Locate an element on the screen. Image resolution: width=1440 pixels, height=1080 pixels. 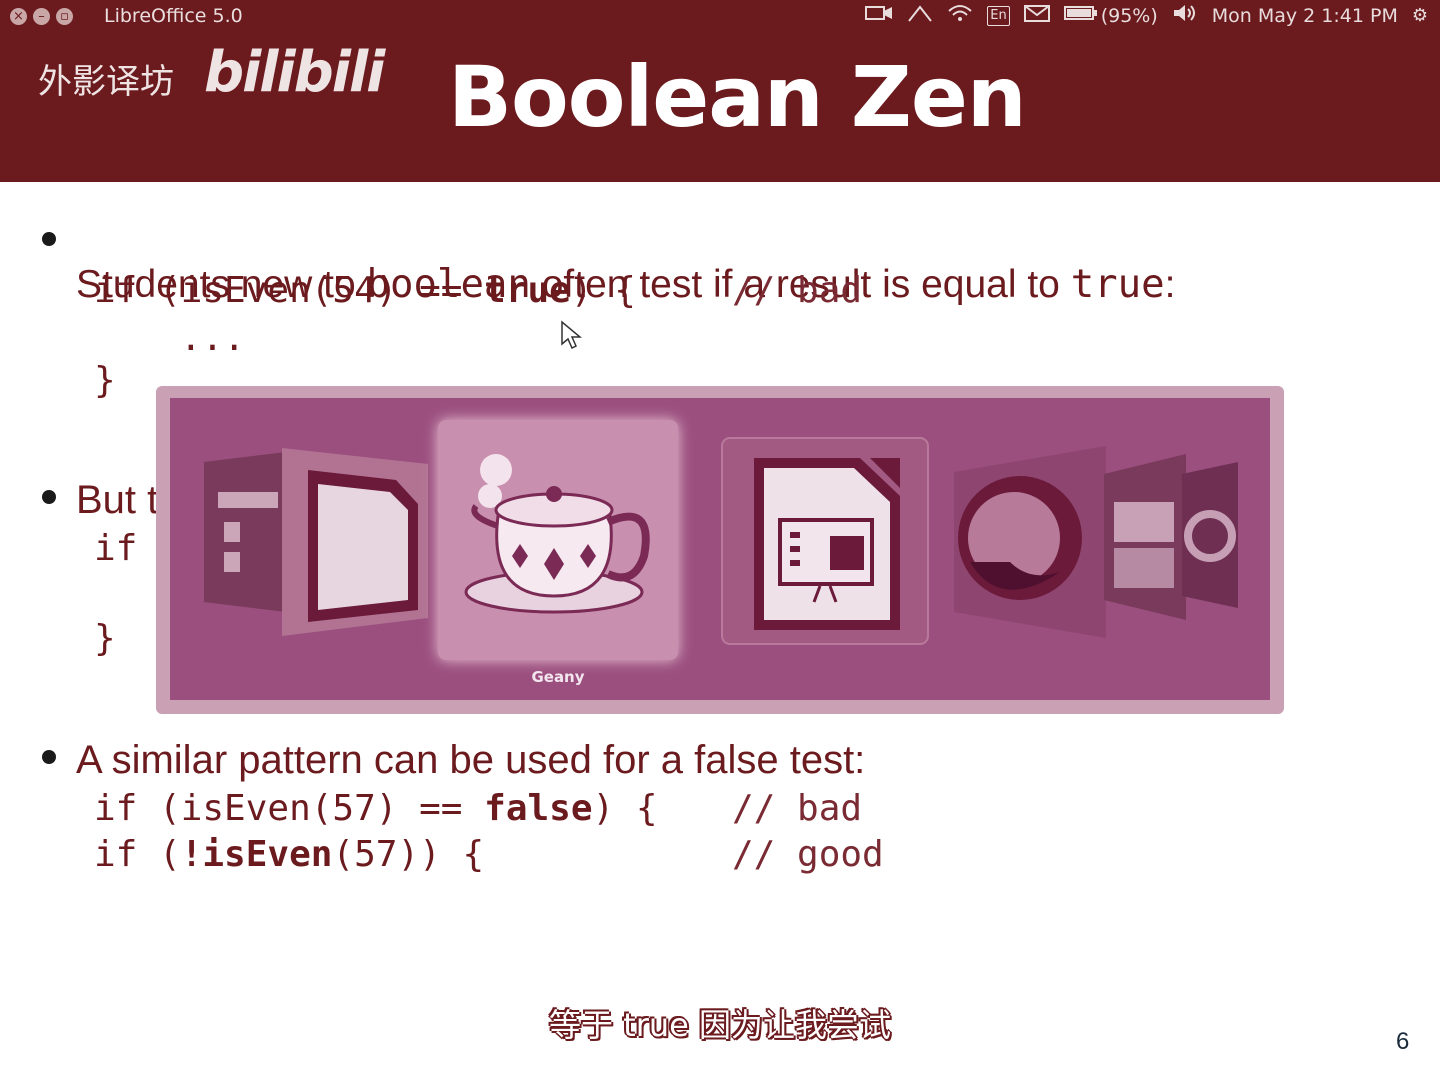
system-tray: En (95%) Mon May 2 1:41 PM ⚙ is located at coordinates (1146, 15).